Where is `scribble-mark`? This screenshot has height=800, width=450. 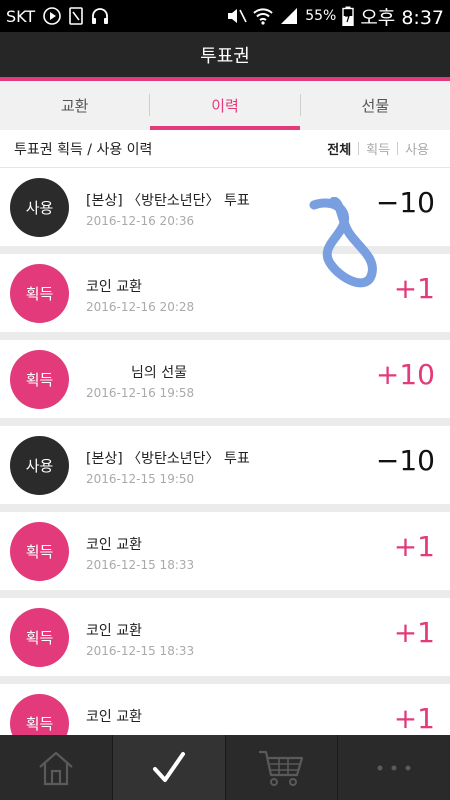 scribble-mark is located at coordinates (343, 242).